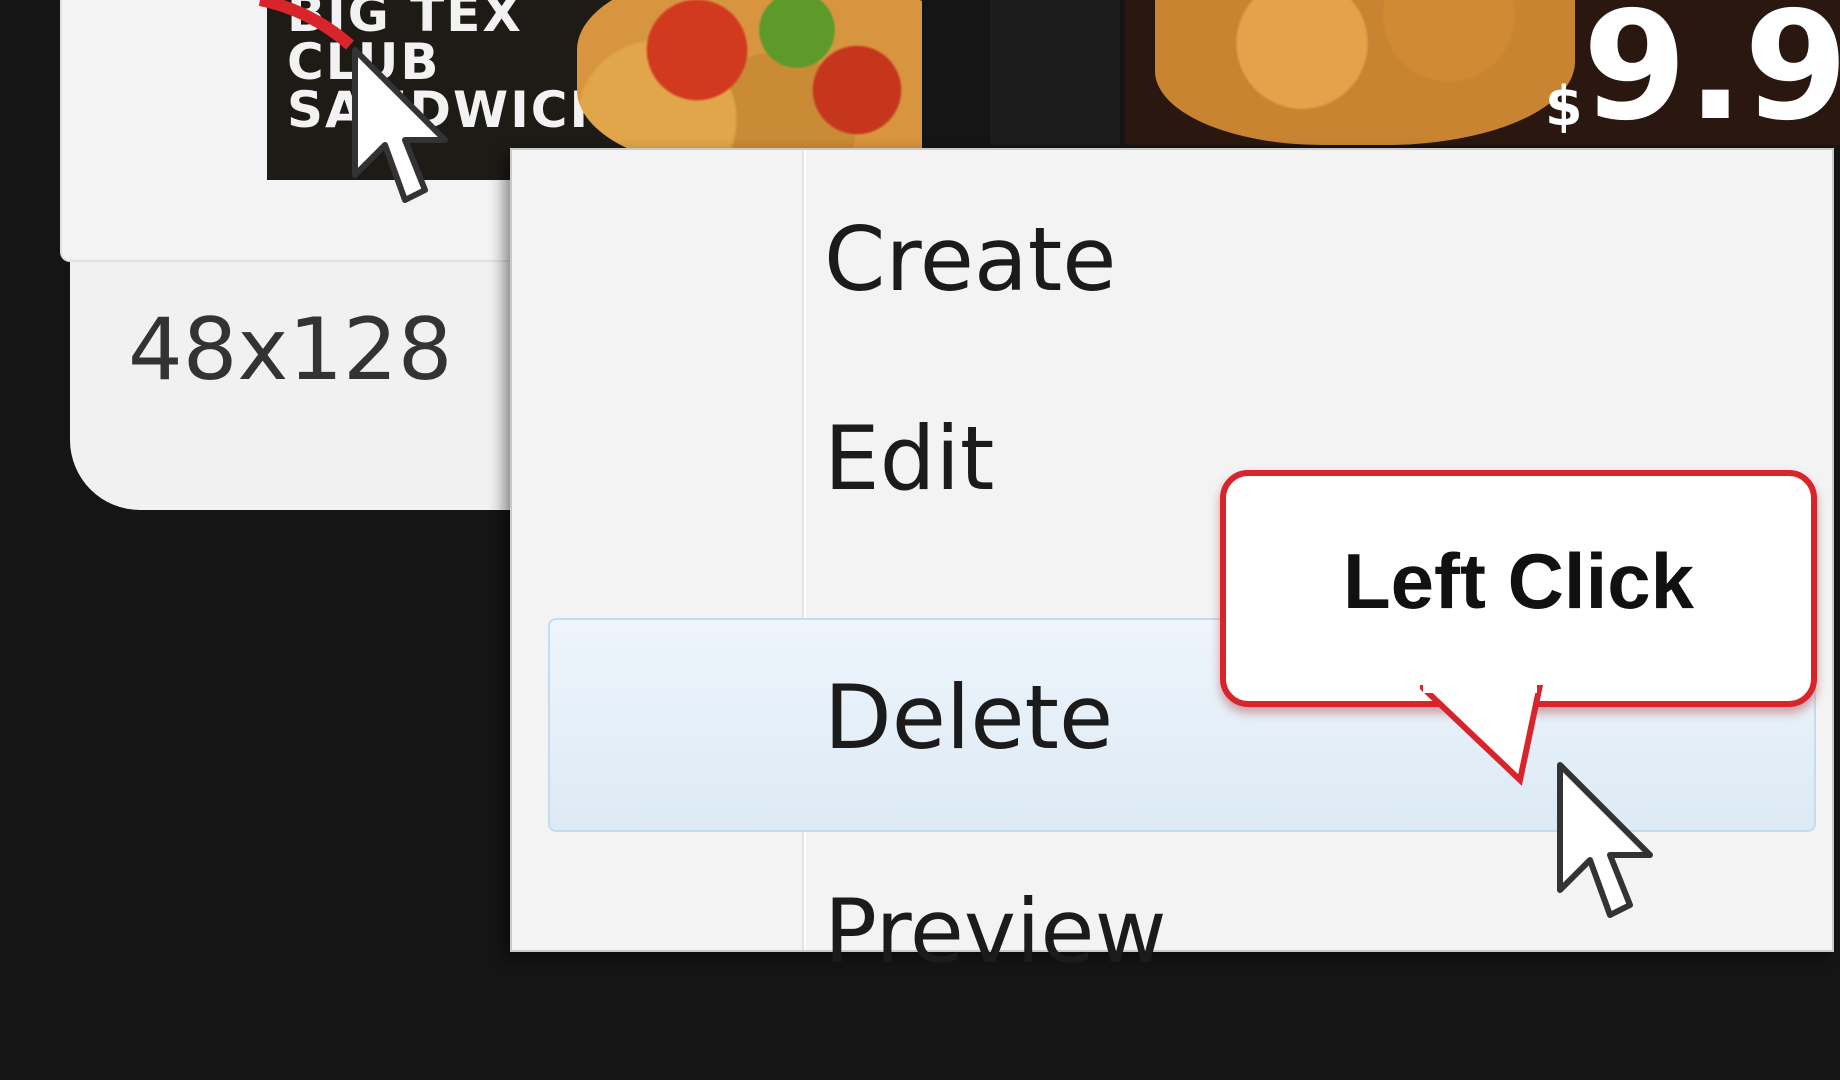 This screenshot has height=1080, width=1840. What do you see at coordinates (1692, 72) in the screenshot?
I see `promo-price: $9.99` at bounding box center [1692, 72].